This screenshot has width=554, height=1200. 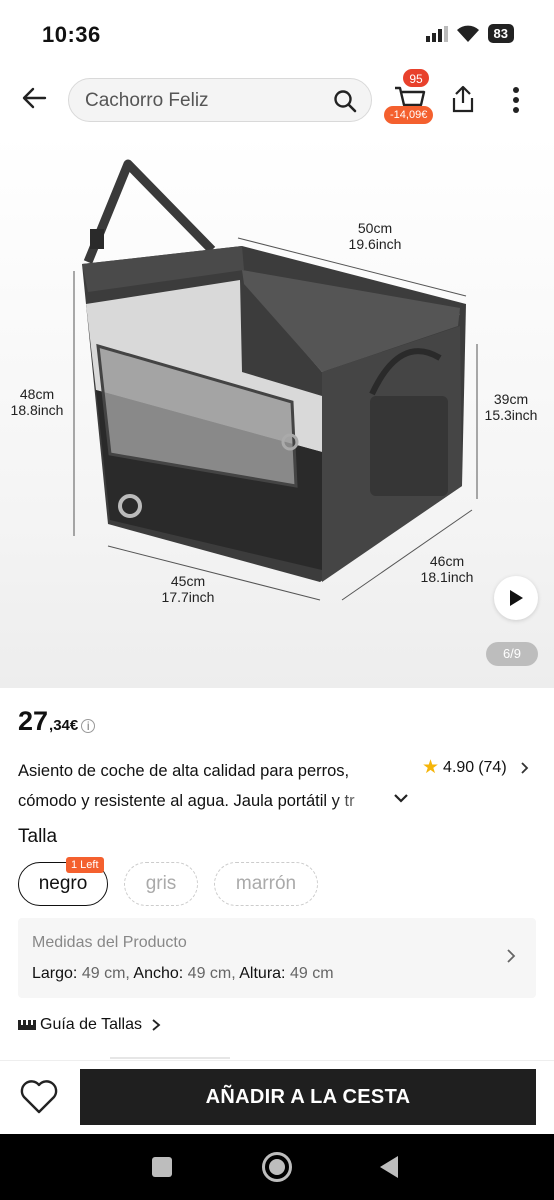 I want to click on cart-discount-badge: -14,09€, so click(x=409, y=115).